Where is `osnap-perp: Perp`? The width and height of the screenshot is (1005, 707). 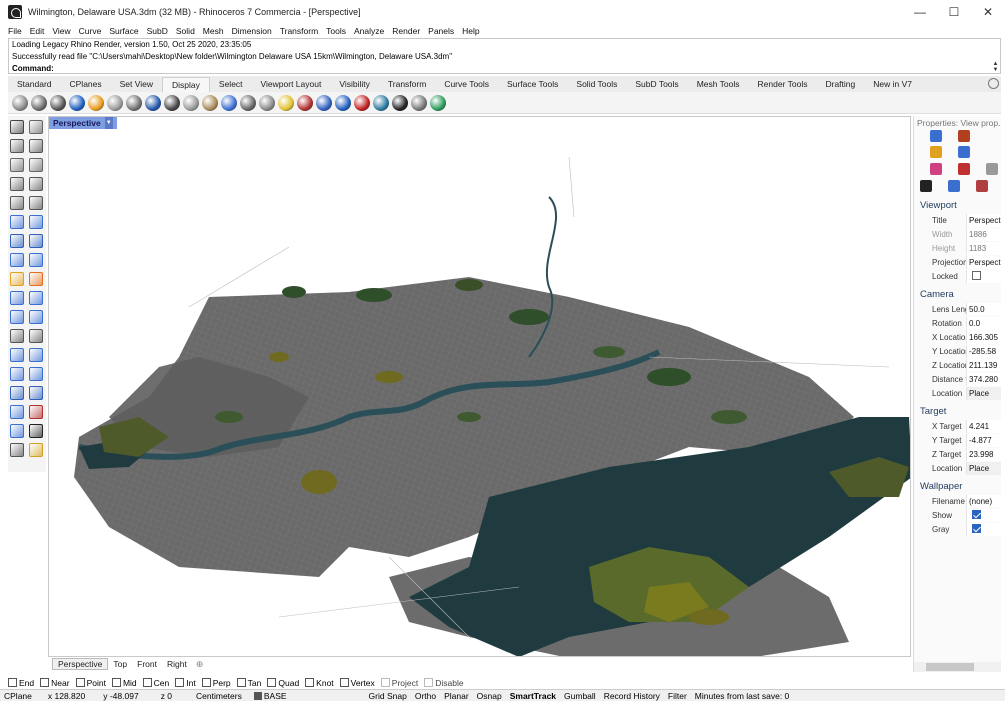
osnap-perp: Perp is located at coordinates (216, 683).